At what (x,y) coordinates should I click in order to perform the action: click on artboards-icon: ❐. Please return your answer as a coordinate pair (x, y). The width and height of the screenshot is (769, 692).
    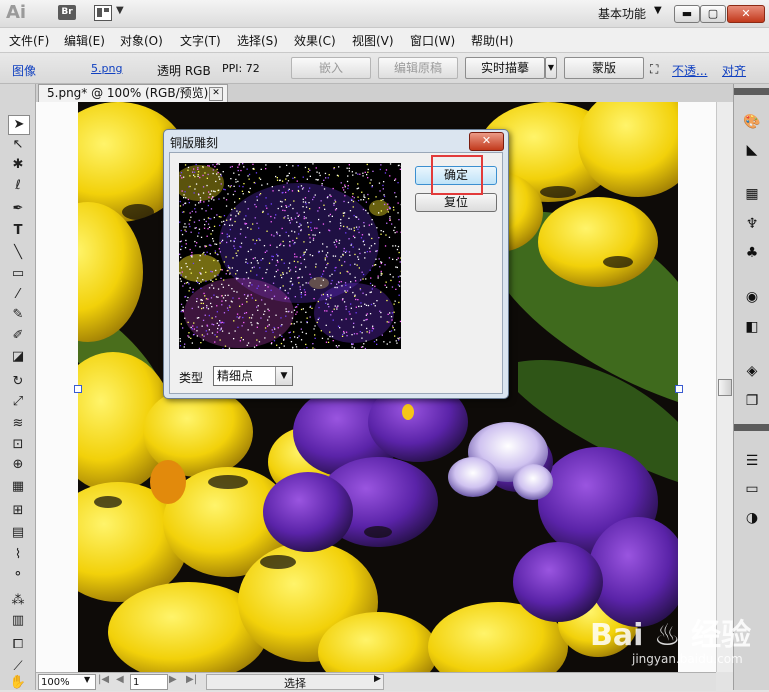
    Looking at the image, I should click on (752, 401).